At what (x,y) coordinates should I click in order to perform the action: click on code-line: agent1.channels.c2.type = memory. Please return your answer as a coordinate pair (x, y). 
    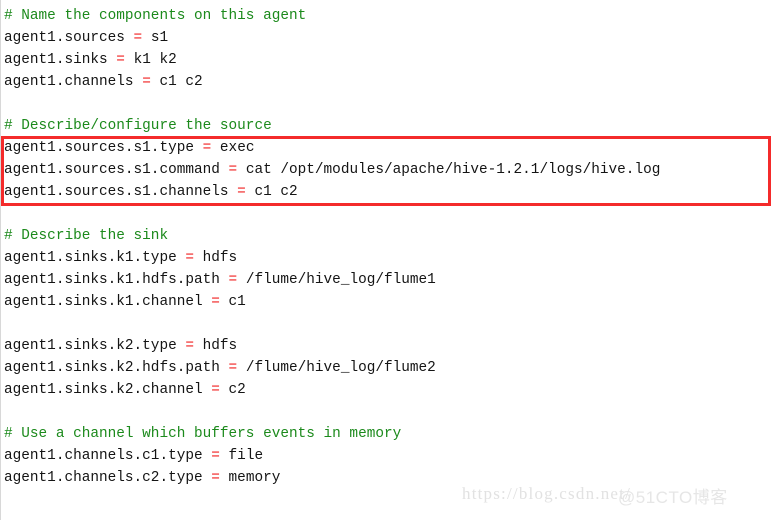
    Looking at the image, I should click on (388, 478).